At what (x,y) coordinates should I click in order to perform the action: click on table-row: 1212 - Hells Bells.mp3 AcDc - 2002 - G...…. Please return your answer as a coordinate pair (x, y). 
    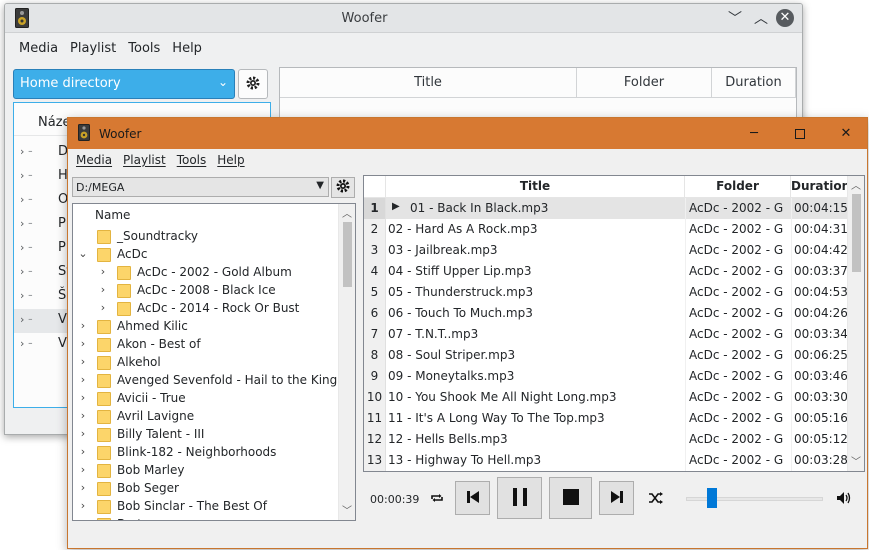
    Looking at the image, I should click on (606, 439).